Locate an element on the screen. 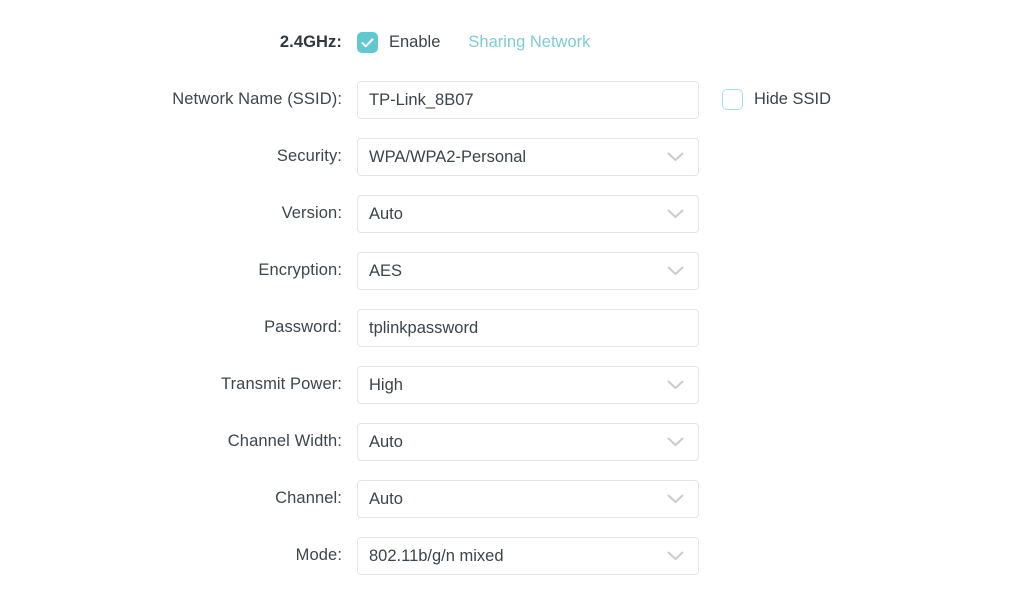  channel-select: Auto is located at coordinates (528, 498).